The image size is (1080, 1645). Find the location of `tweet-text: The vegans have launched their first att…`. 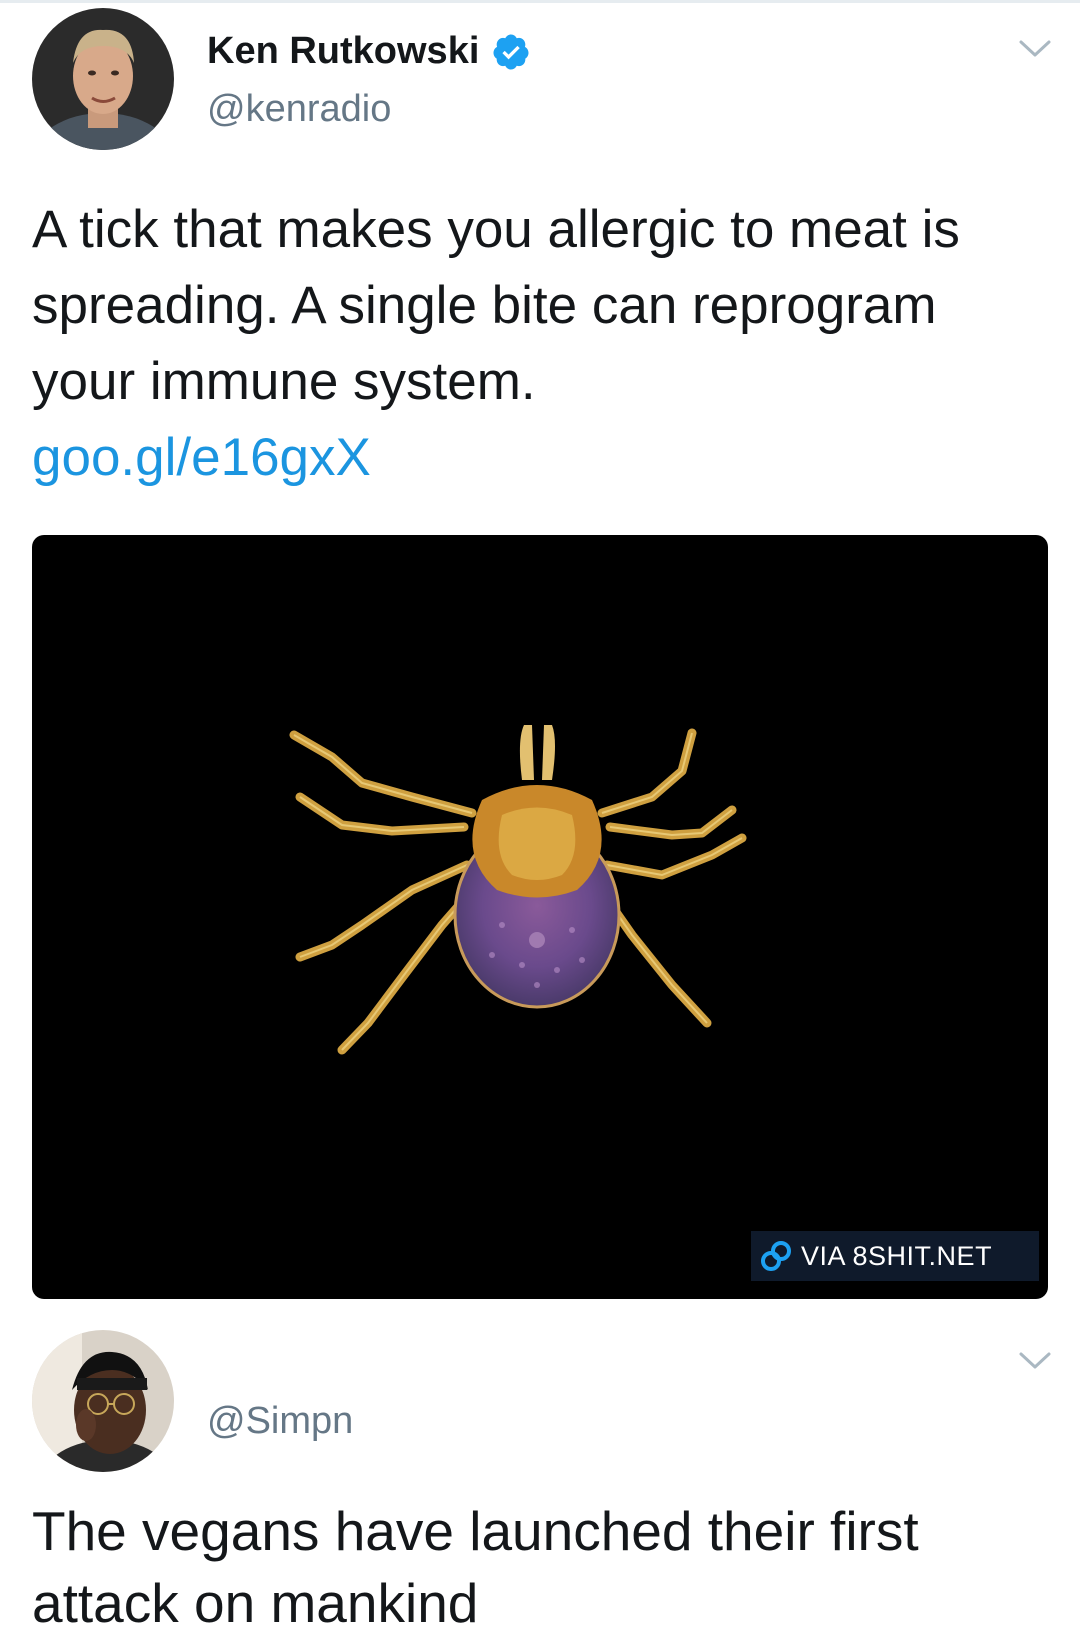

tweet-text: The vegans have launched their first att… is located at coordinates (475, 1567).